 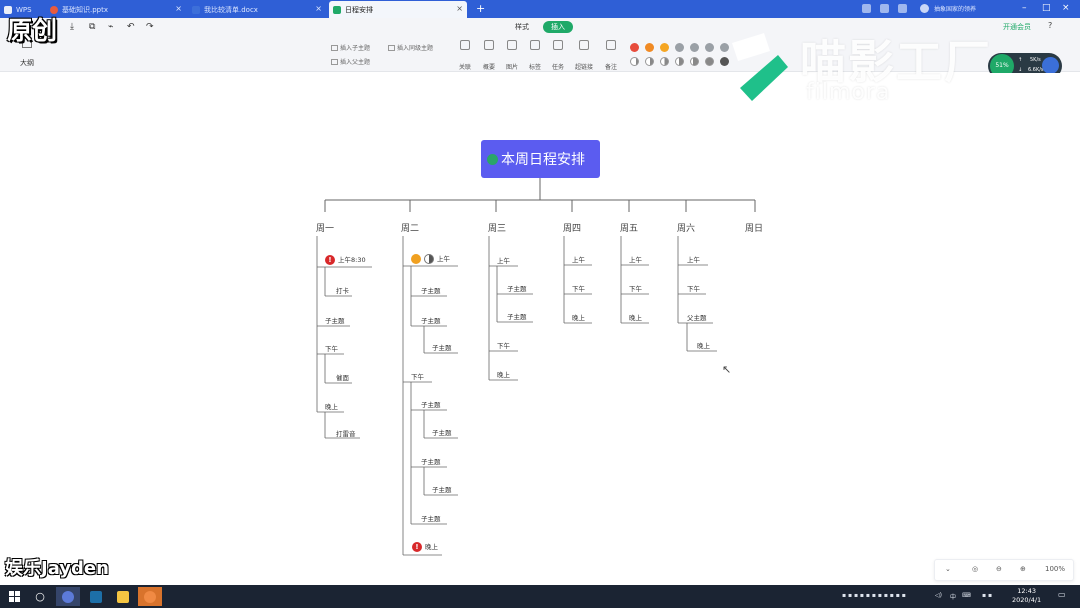 I want to click on day-topic-tue: 周二, so click(x=410, y=227).